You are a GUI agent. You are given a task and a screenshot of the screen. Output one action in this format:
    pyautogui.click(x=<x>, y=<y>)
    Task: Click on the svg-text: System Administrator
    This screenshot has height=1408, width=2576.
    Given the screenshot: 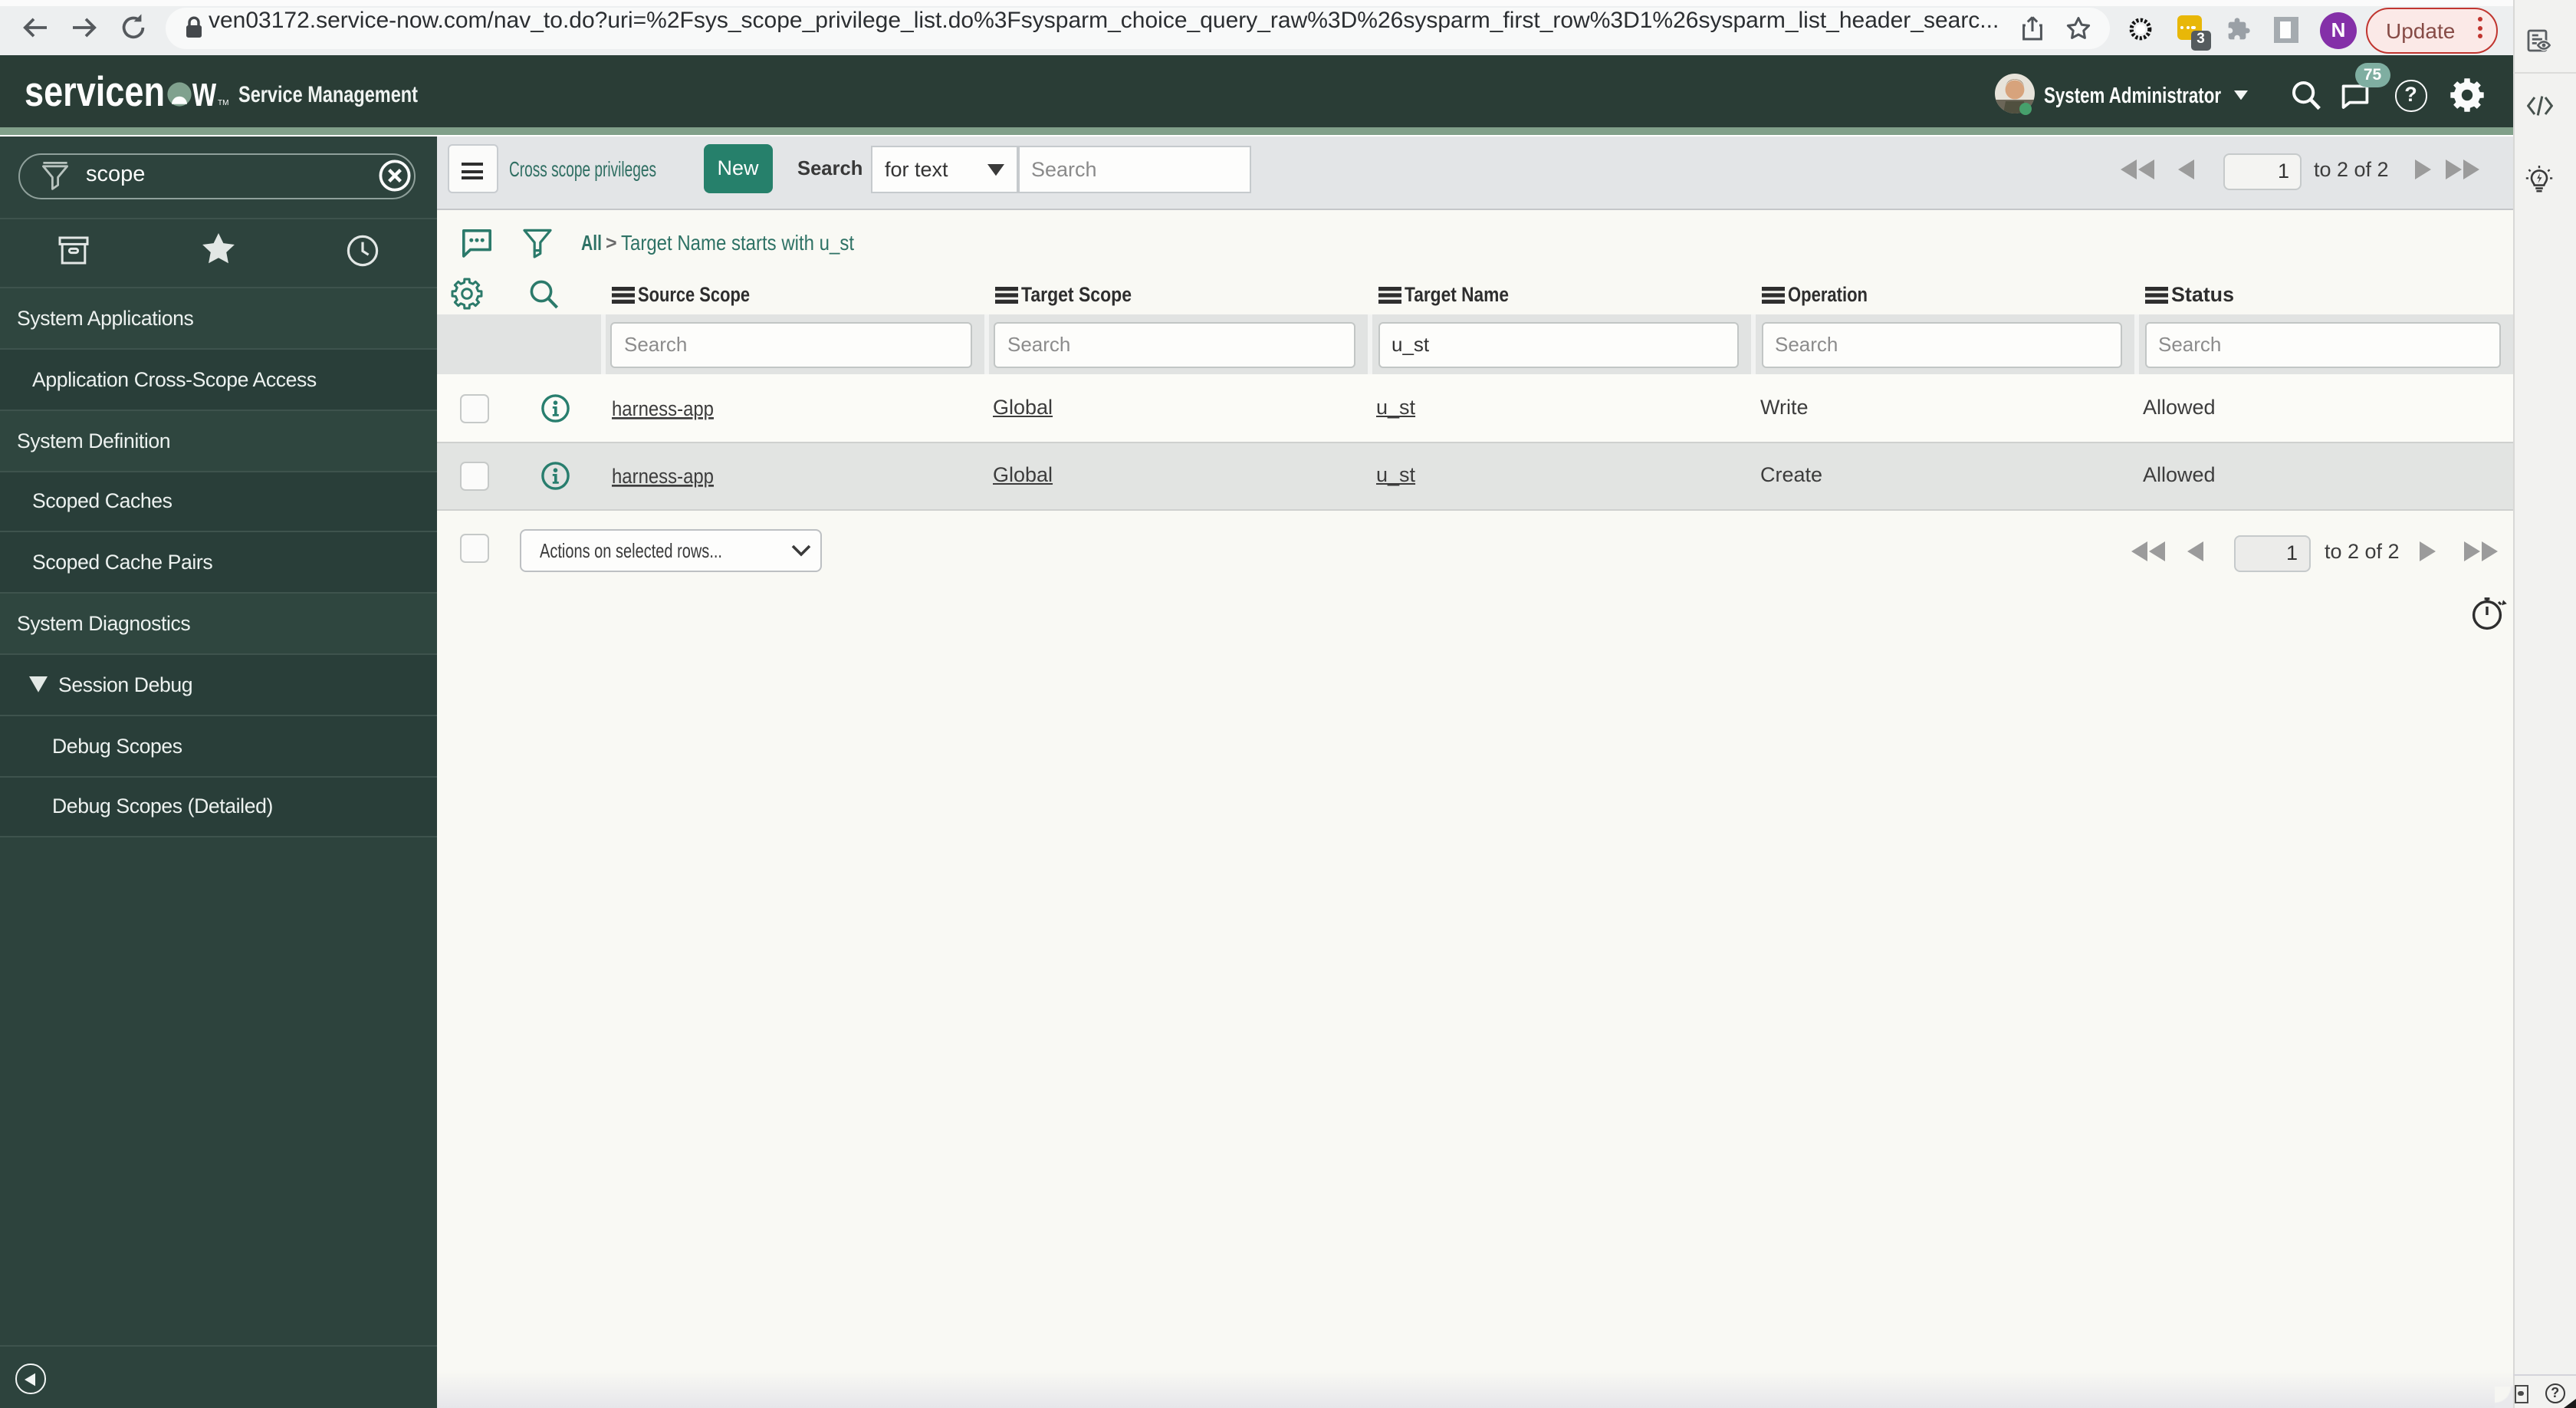 What is the action you would take?
    pyautogui.click(x=2133, y=96)
    